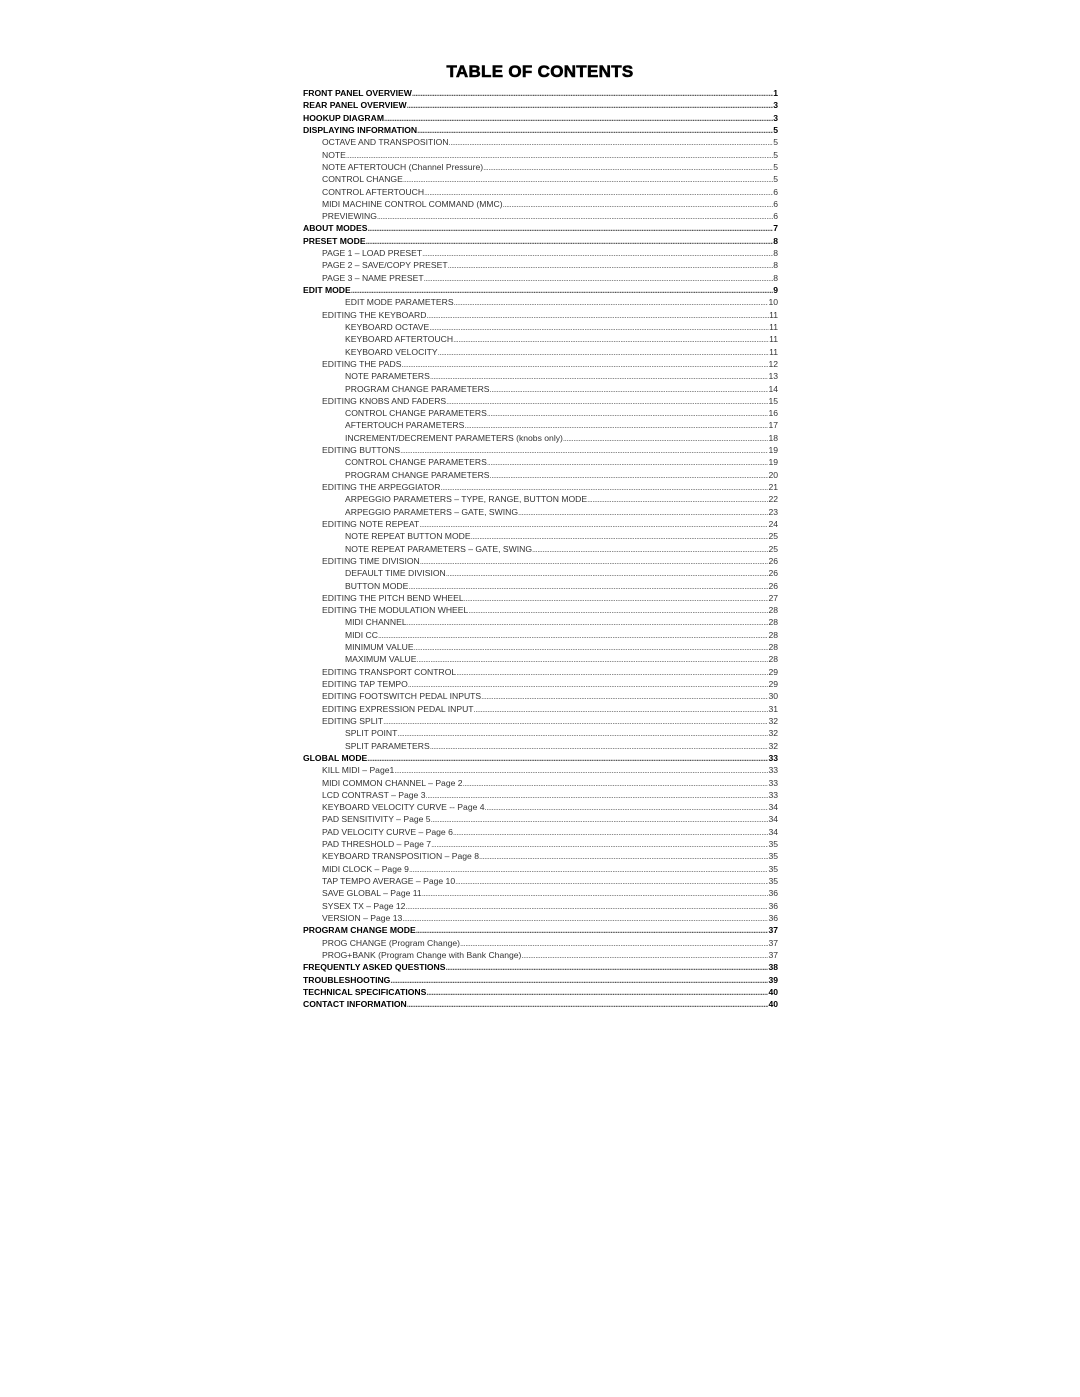  Describe the element at coordinates (540, 425) in the screenshot. I see `toc-subsection-entry: AFTERTOUCH PARAMETERS 17` at that location.